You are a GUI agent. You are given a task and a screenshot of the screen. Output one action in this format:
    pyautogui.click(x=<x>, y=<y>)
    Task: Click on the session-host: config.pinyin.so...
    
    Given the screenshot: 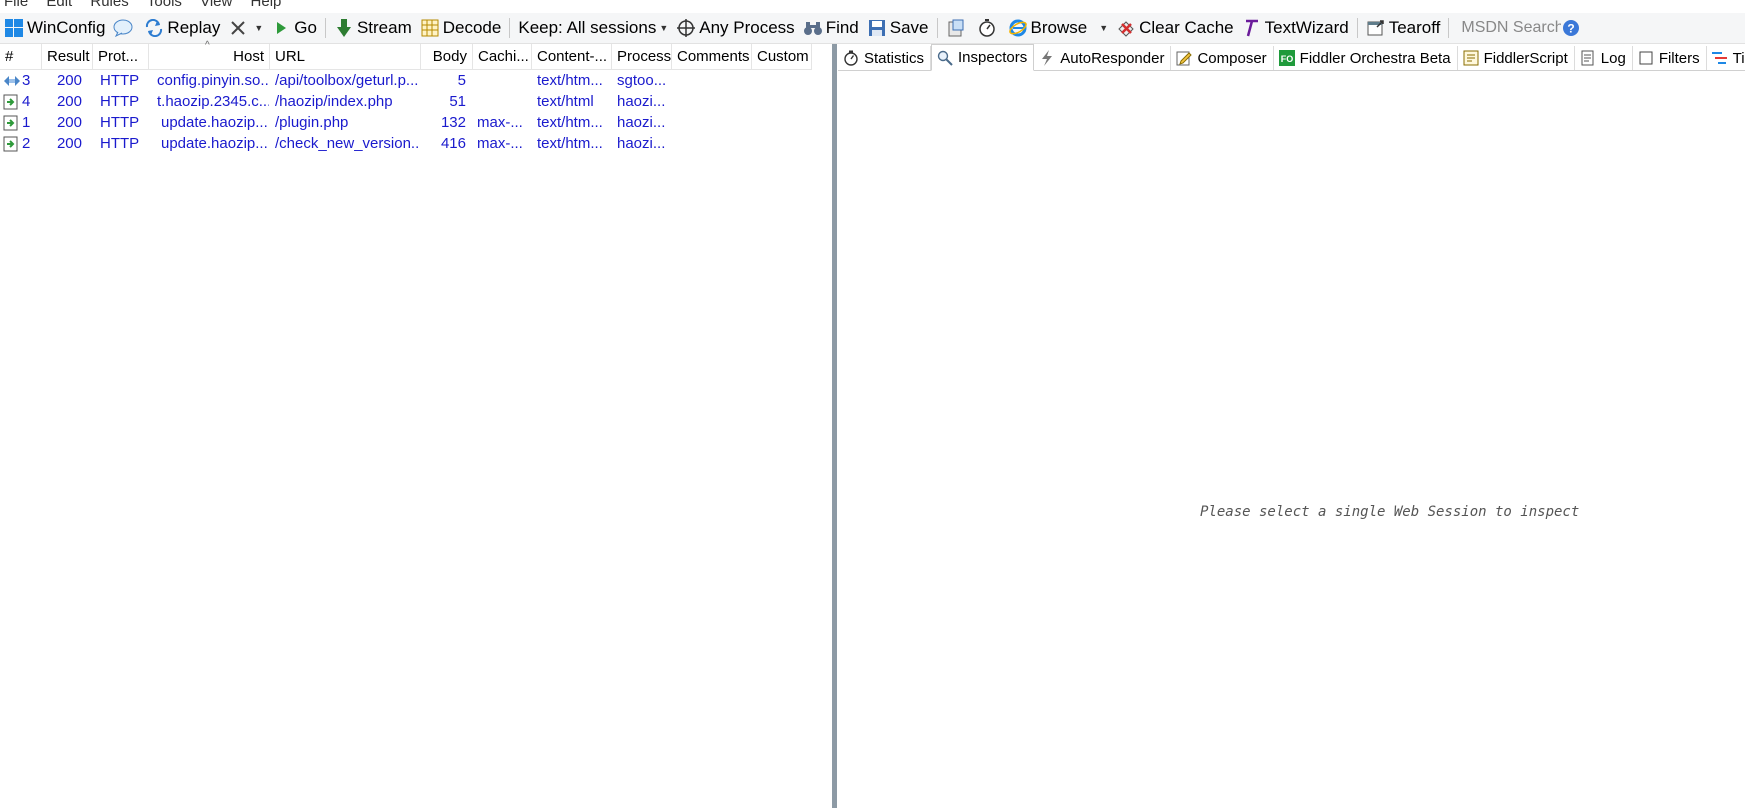 What is the action you would take?
    pyautogui.click(x=213, y=80)
    